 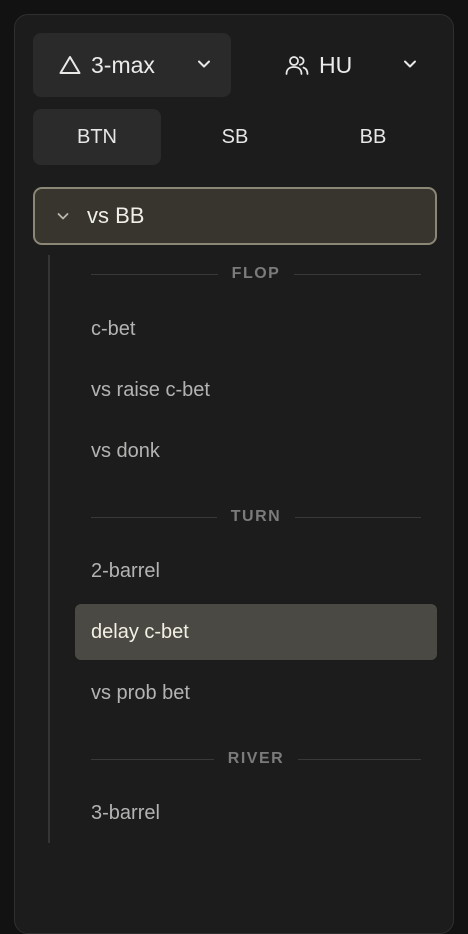 I want to click on group-vs-bb-header: vs BB, so click(x=235, y=216).